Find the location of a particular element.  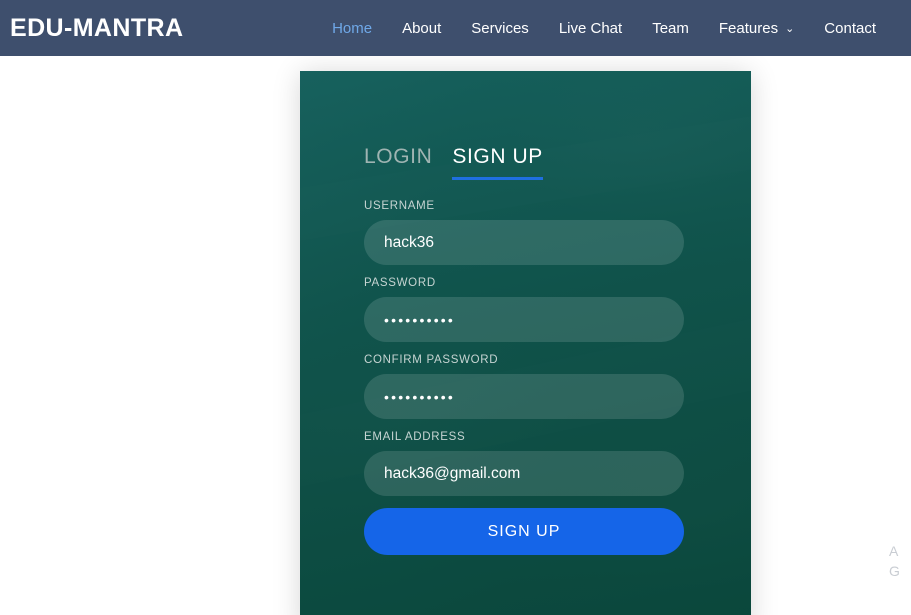

nav-item-contact-label: Contact is located at coordinates (850, 28).